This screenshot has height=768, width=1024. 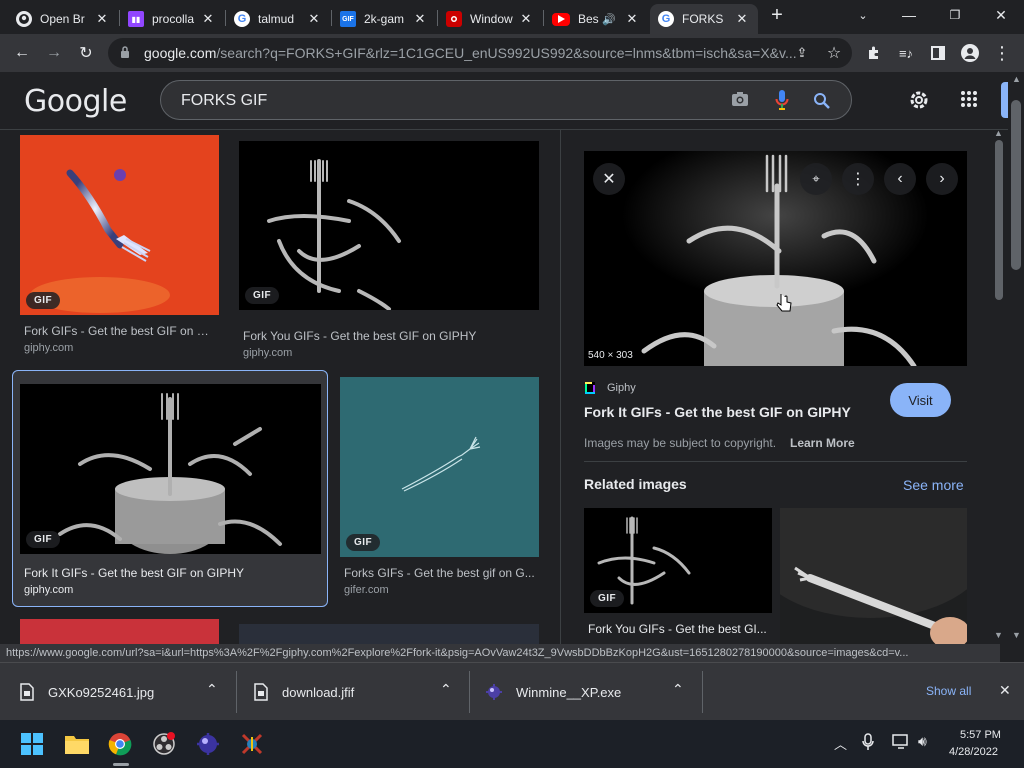 What do you see at coordinates (621, 388) in the screenshot?
I see `source-site-name: Giphy` at bounding box center [621, 388].